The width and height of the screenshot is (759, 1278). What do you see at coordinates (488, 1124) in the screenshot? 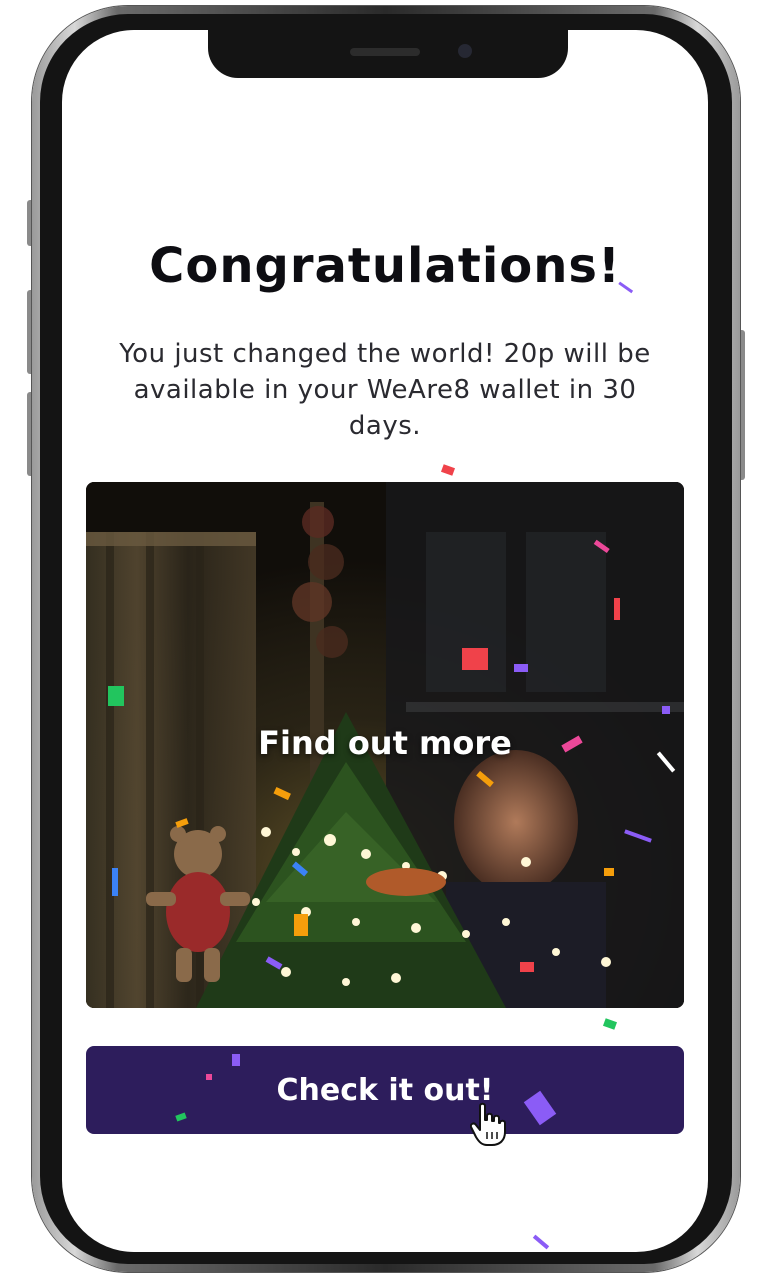
I see `hand-pointer-icon` at bounding box center [488, 1124].